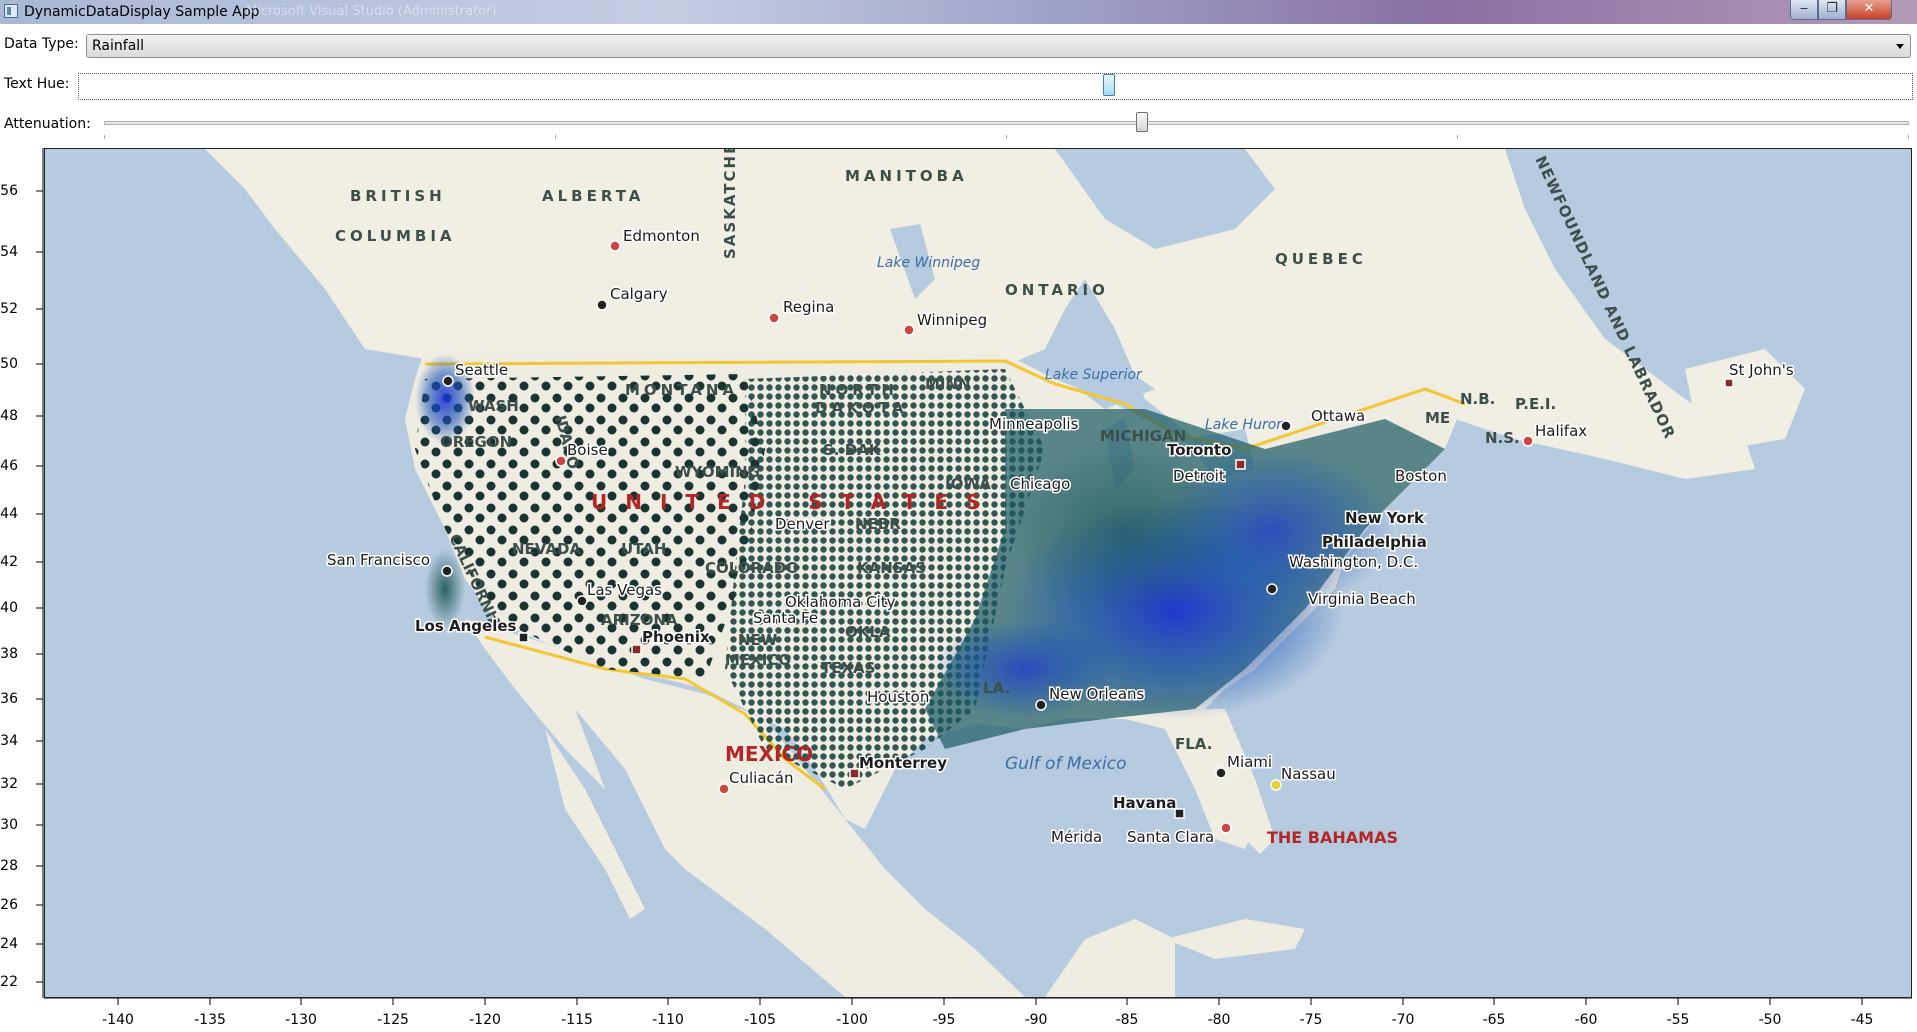 The height and width of the screenshot is (1032, 1917). What do you see at coordinates (852, 450) in the screenshot?
I see `region-label: S. DAK` at bounding box center [852, 450].